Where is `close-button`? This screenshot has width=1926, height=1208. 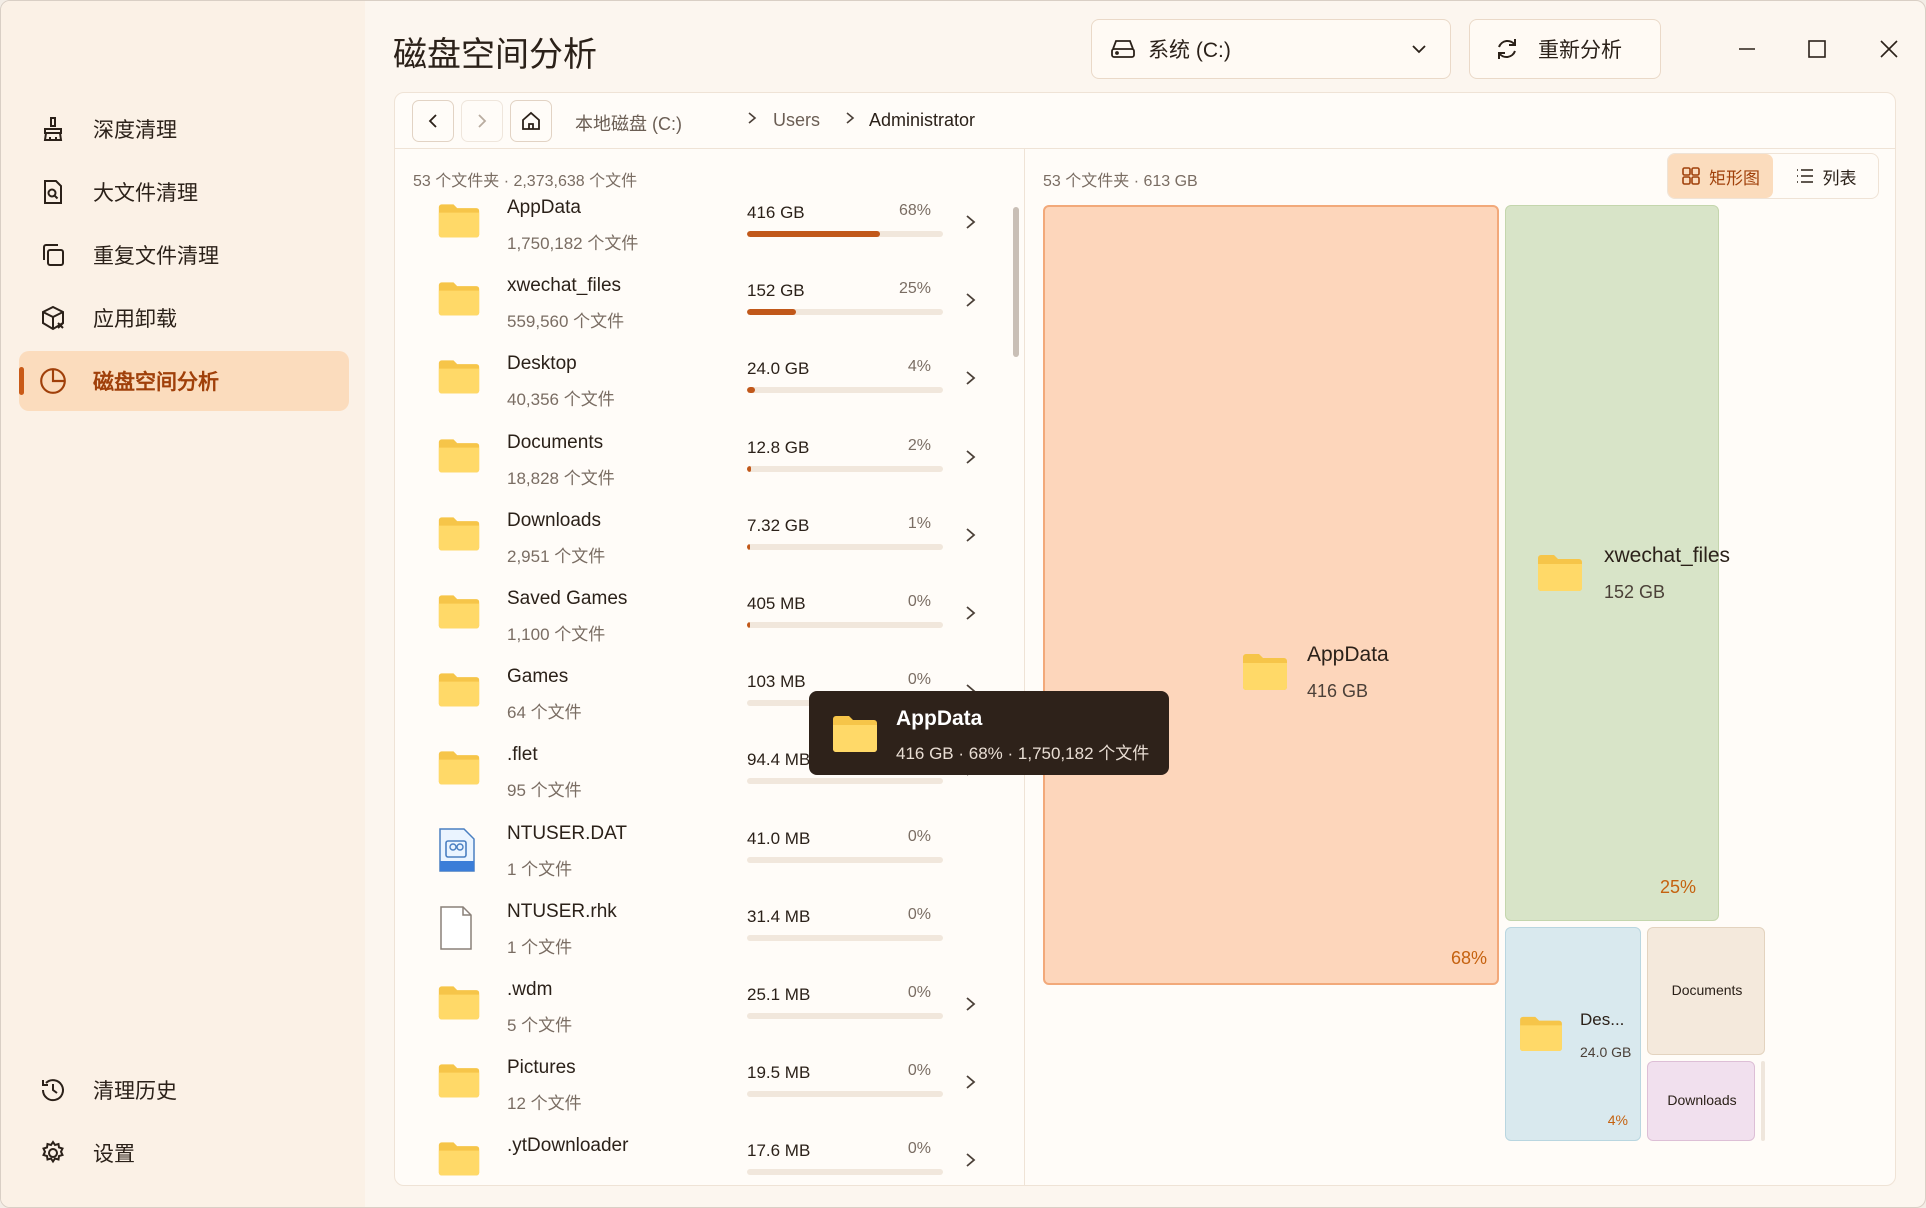 close-button is located at coordinates (1889, 49).